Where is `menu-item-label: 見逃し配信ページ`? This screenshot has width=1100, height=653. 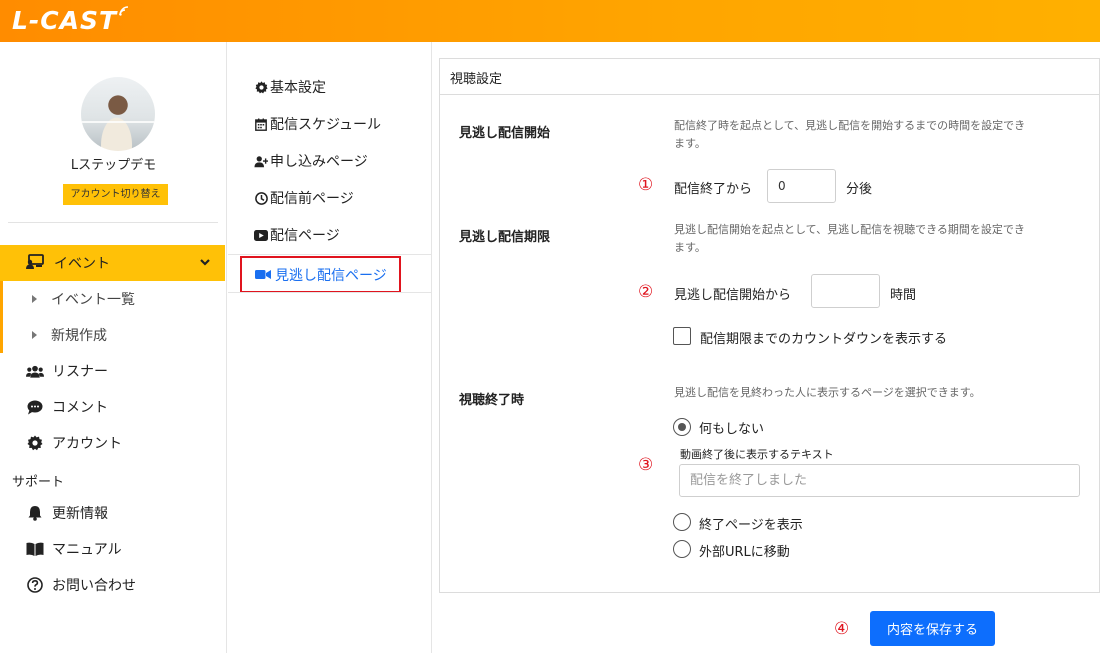
menu-item-label: 見逃し配信ページ is located at coordinates (331, 275).